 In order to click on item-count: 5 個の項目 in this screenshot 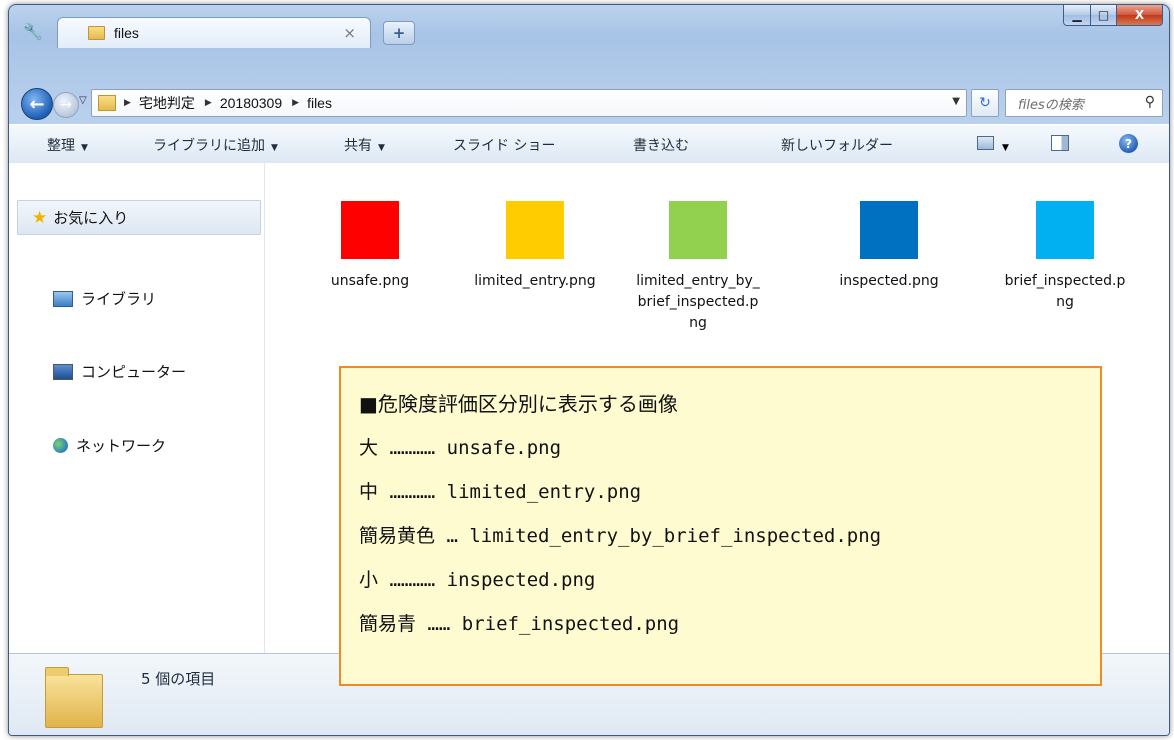, I will do `click(178, 679)`.